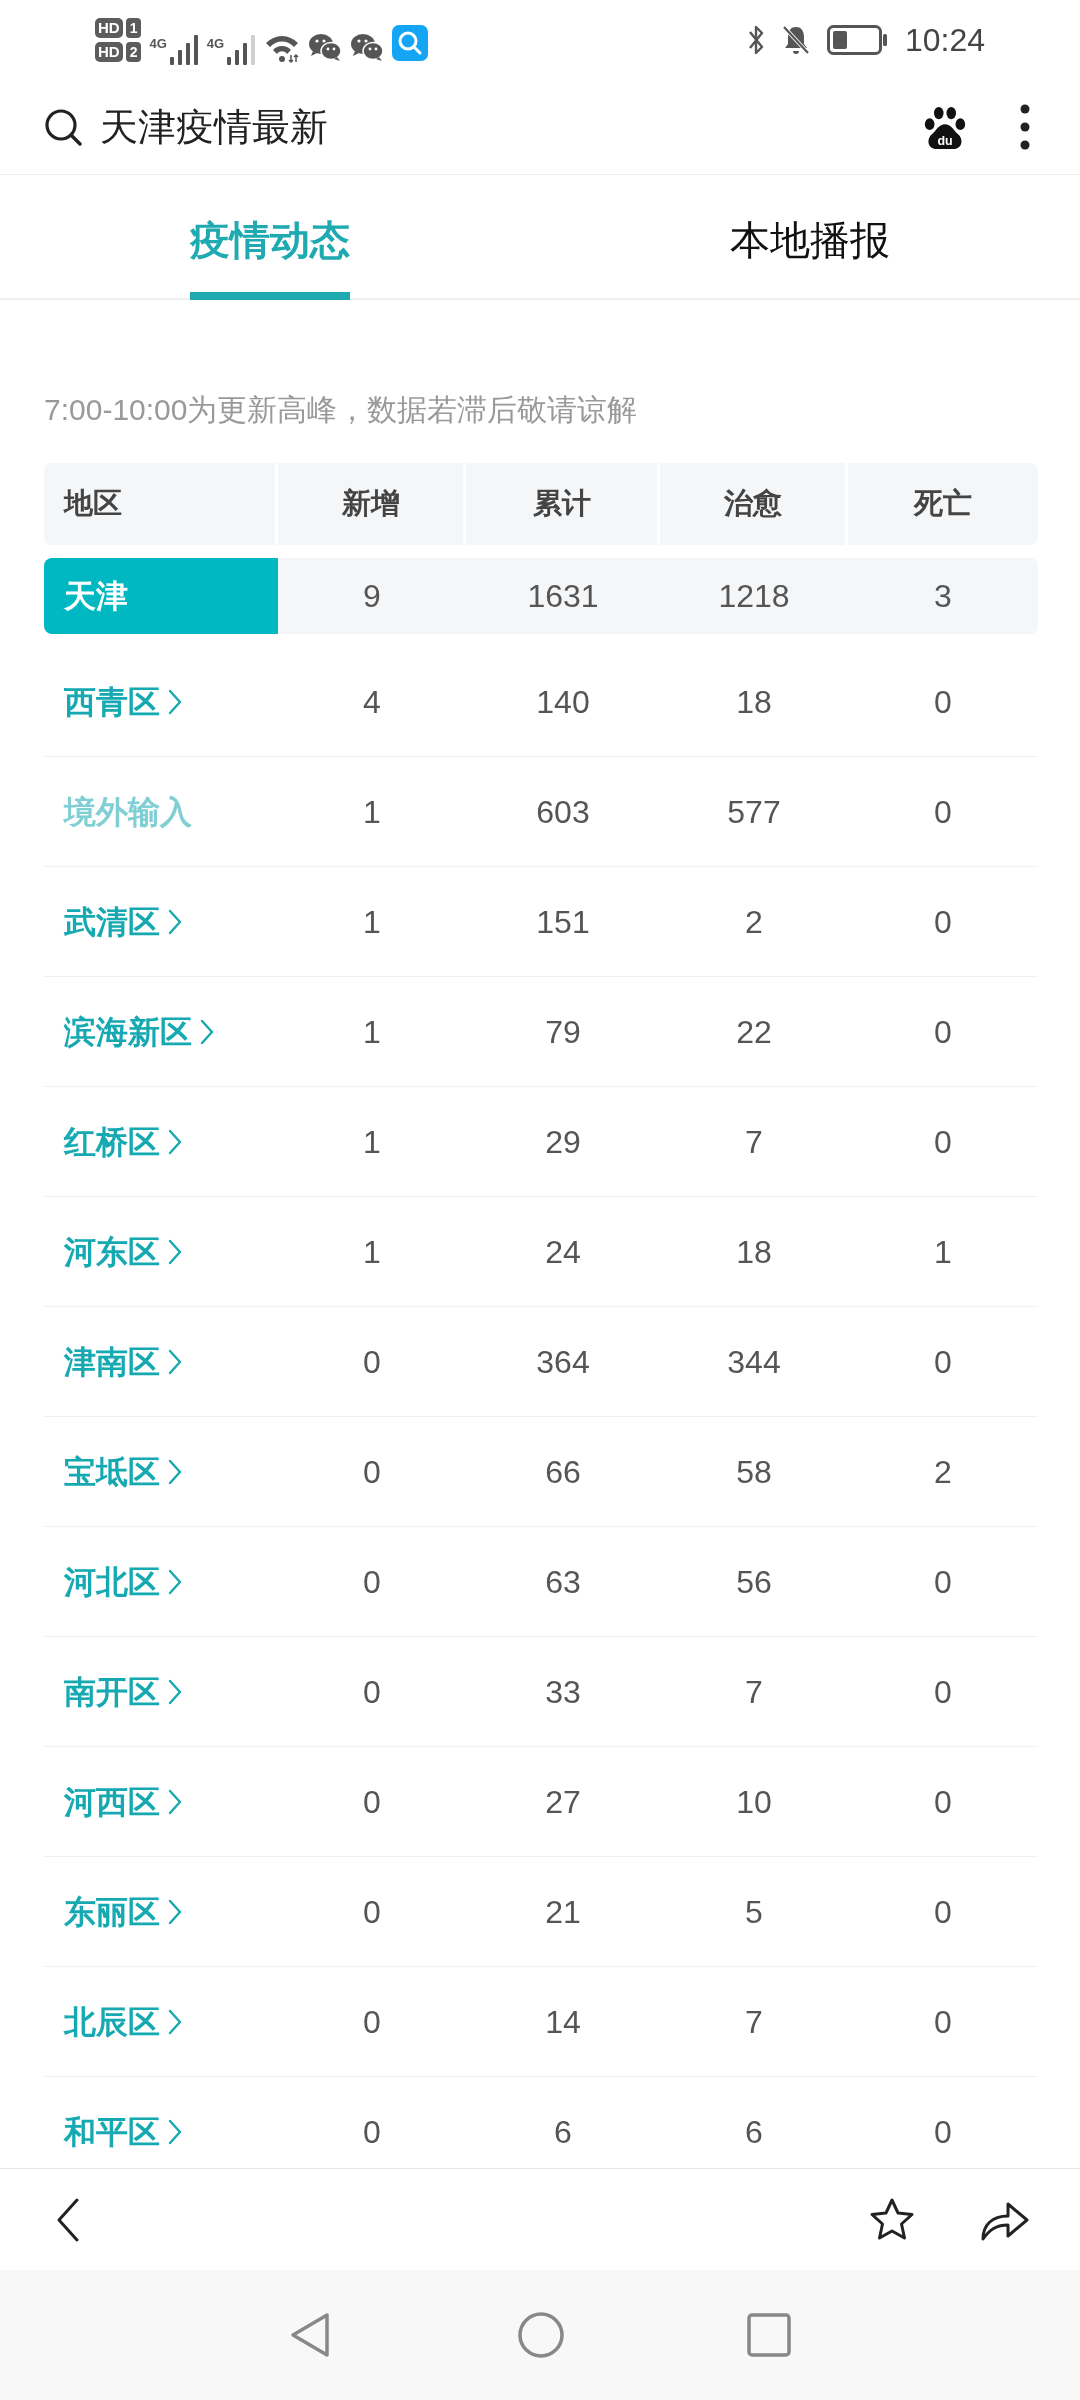 Image resolution: width=1080 pixels, height=2400 pixels. What do you see at coordinates (68, 2219) in the screenshot?
I see `back-icon` at bounding box center [68, 2219].